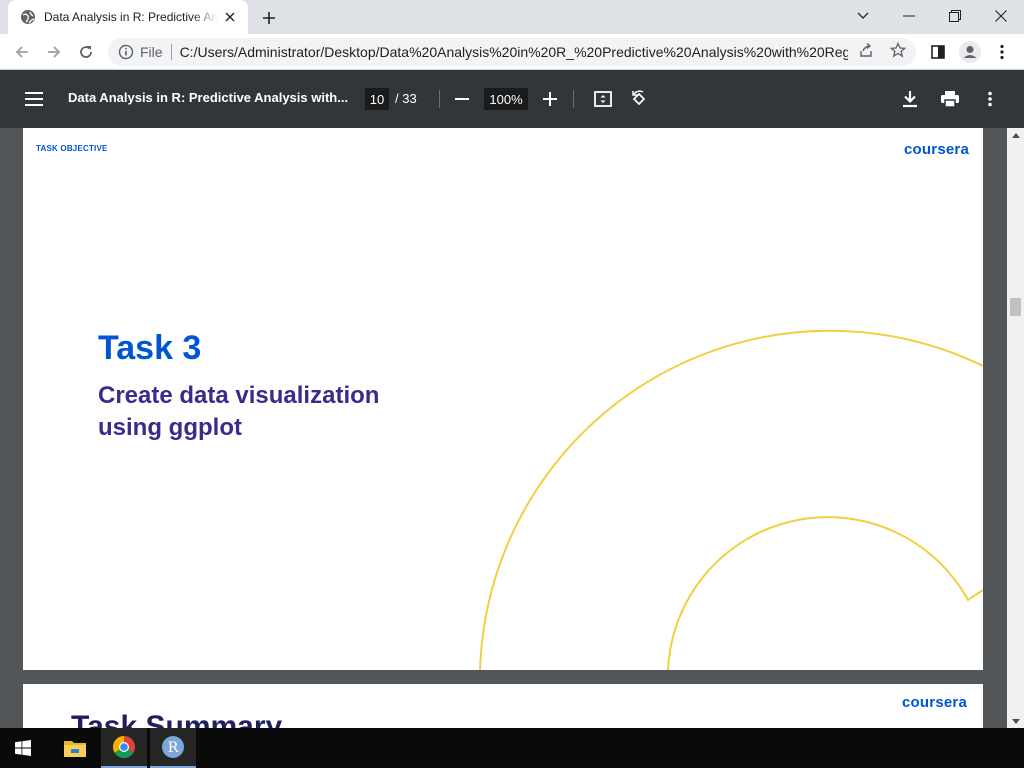  Describe the element at coordinates (503, 706) in the screenshot. I see `pdf-page-next: coursera Task Summary` at that location.